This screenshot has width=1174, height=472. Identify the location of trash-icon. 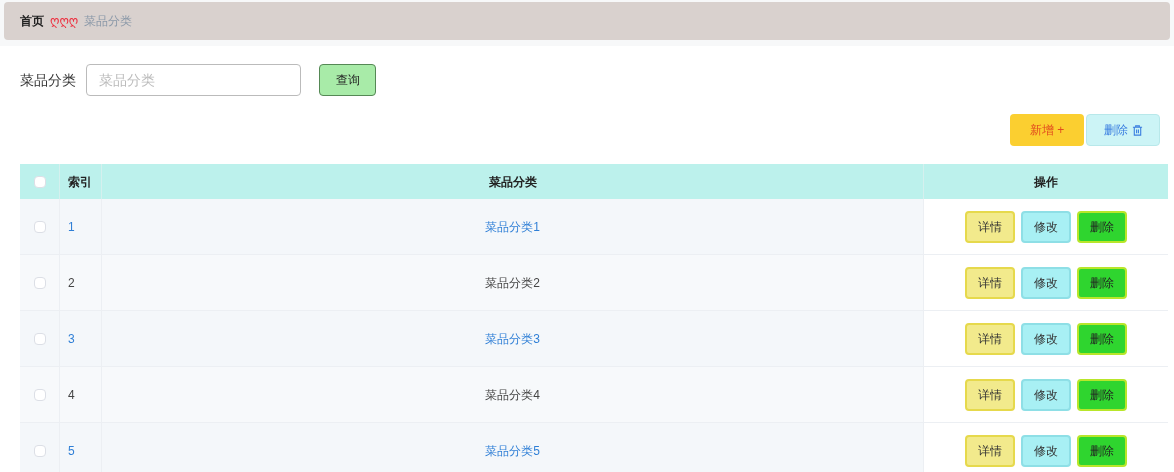
(1137, 130).